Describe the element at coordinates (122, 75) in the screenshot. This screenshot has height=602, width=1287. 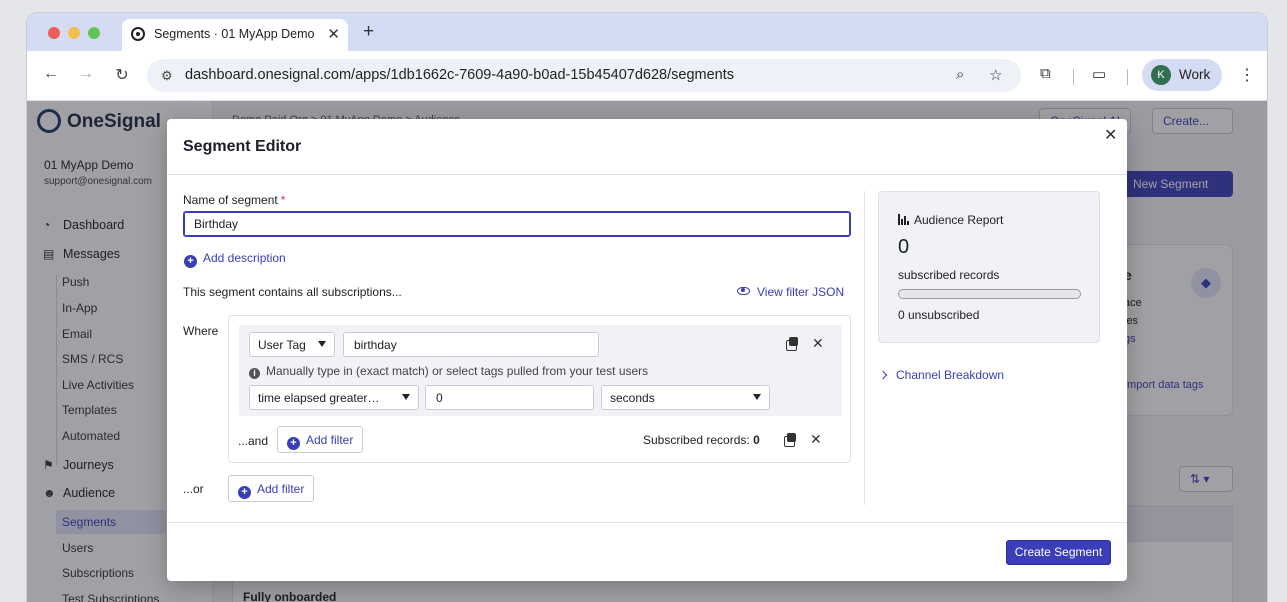
I see `reload-icon: ↻` at that location.